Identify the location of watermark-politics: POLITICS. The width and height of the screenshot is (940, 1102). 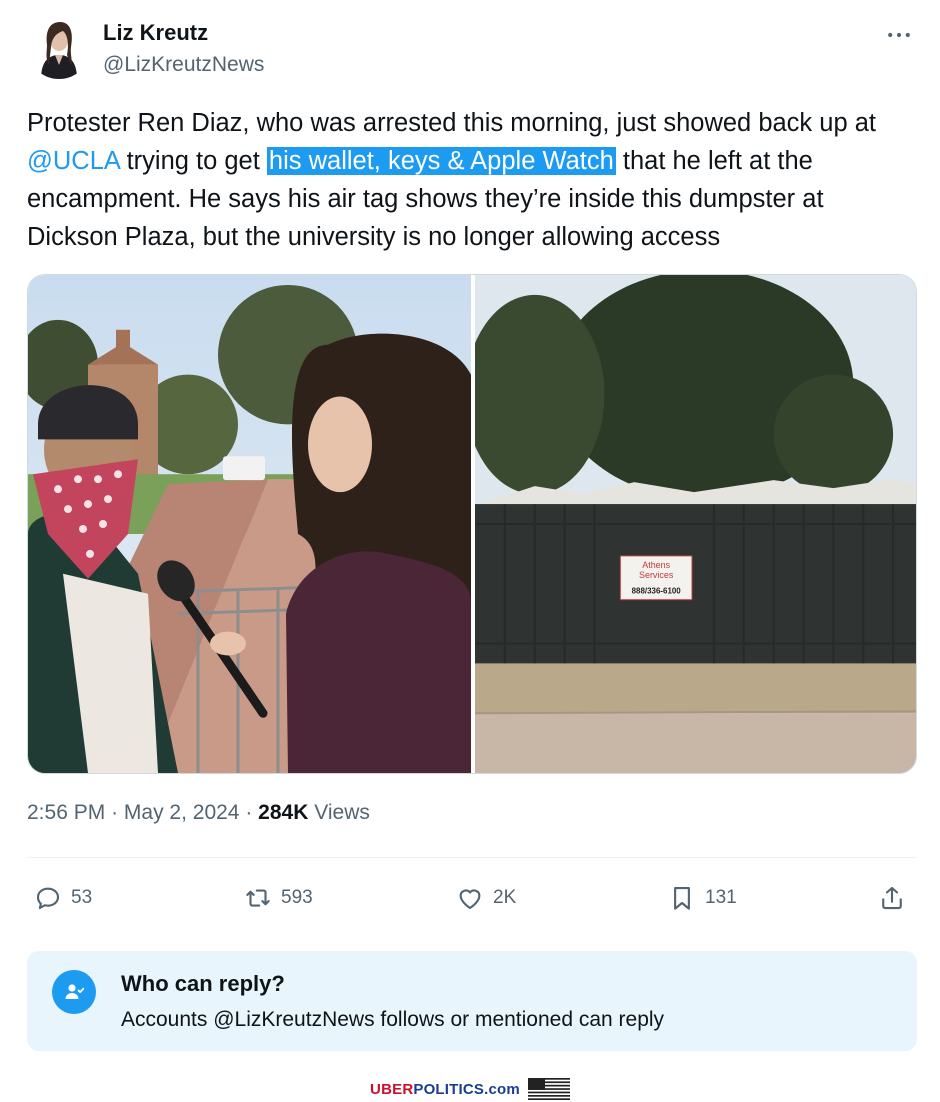
(449, 1089).